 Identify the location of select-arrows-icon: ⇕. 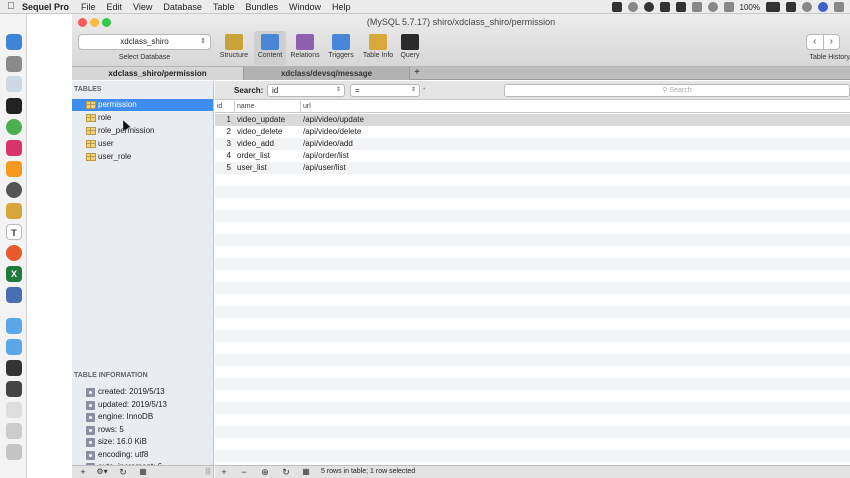
(338, 90).